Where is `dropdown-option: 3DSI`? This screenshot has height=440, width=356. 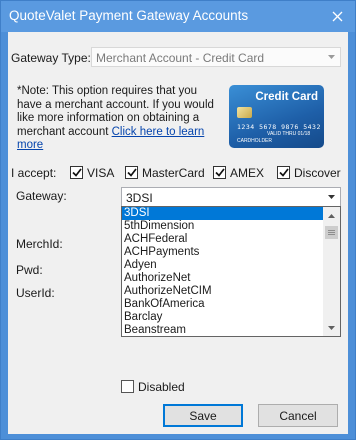 dropdown-option: 3DSI is located at coordinates (223, 213).